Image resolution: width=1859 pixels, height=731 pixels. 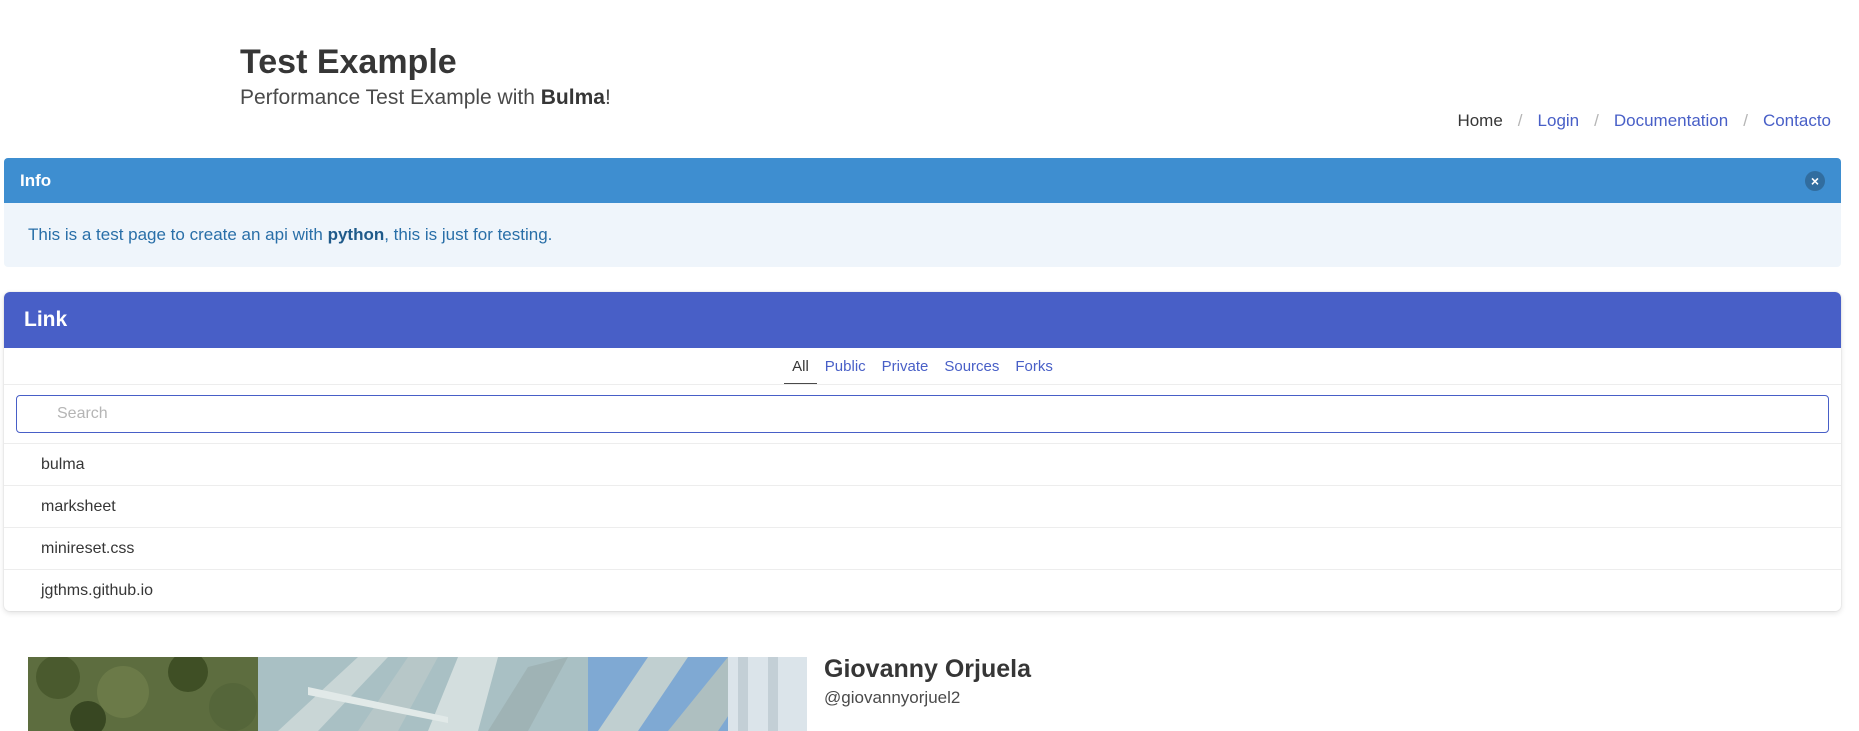 I want to click on profile-photo, so click(x=417, y=694).